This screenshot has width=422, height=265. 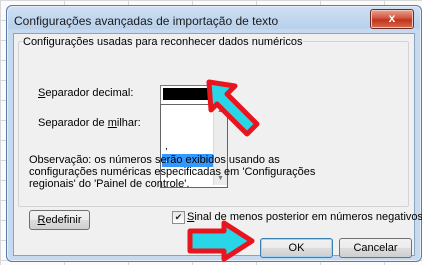 I want to click on cancel-button: Cancelar, so click(x=375, y=248).